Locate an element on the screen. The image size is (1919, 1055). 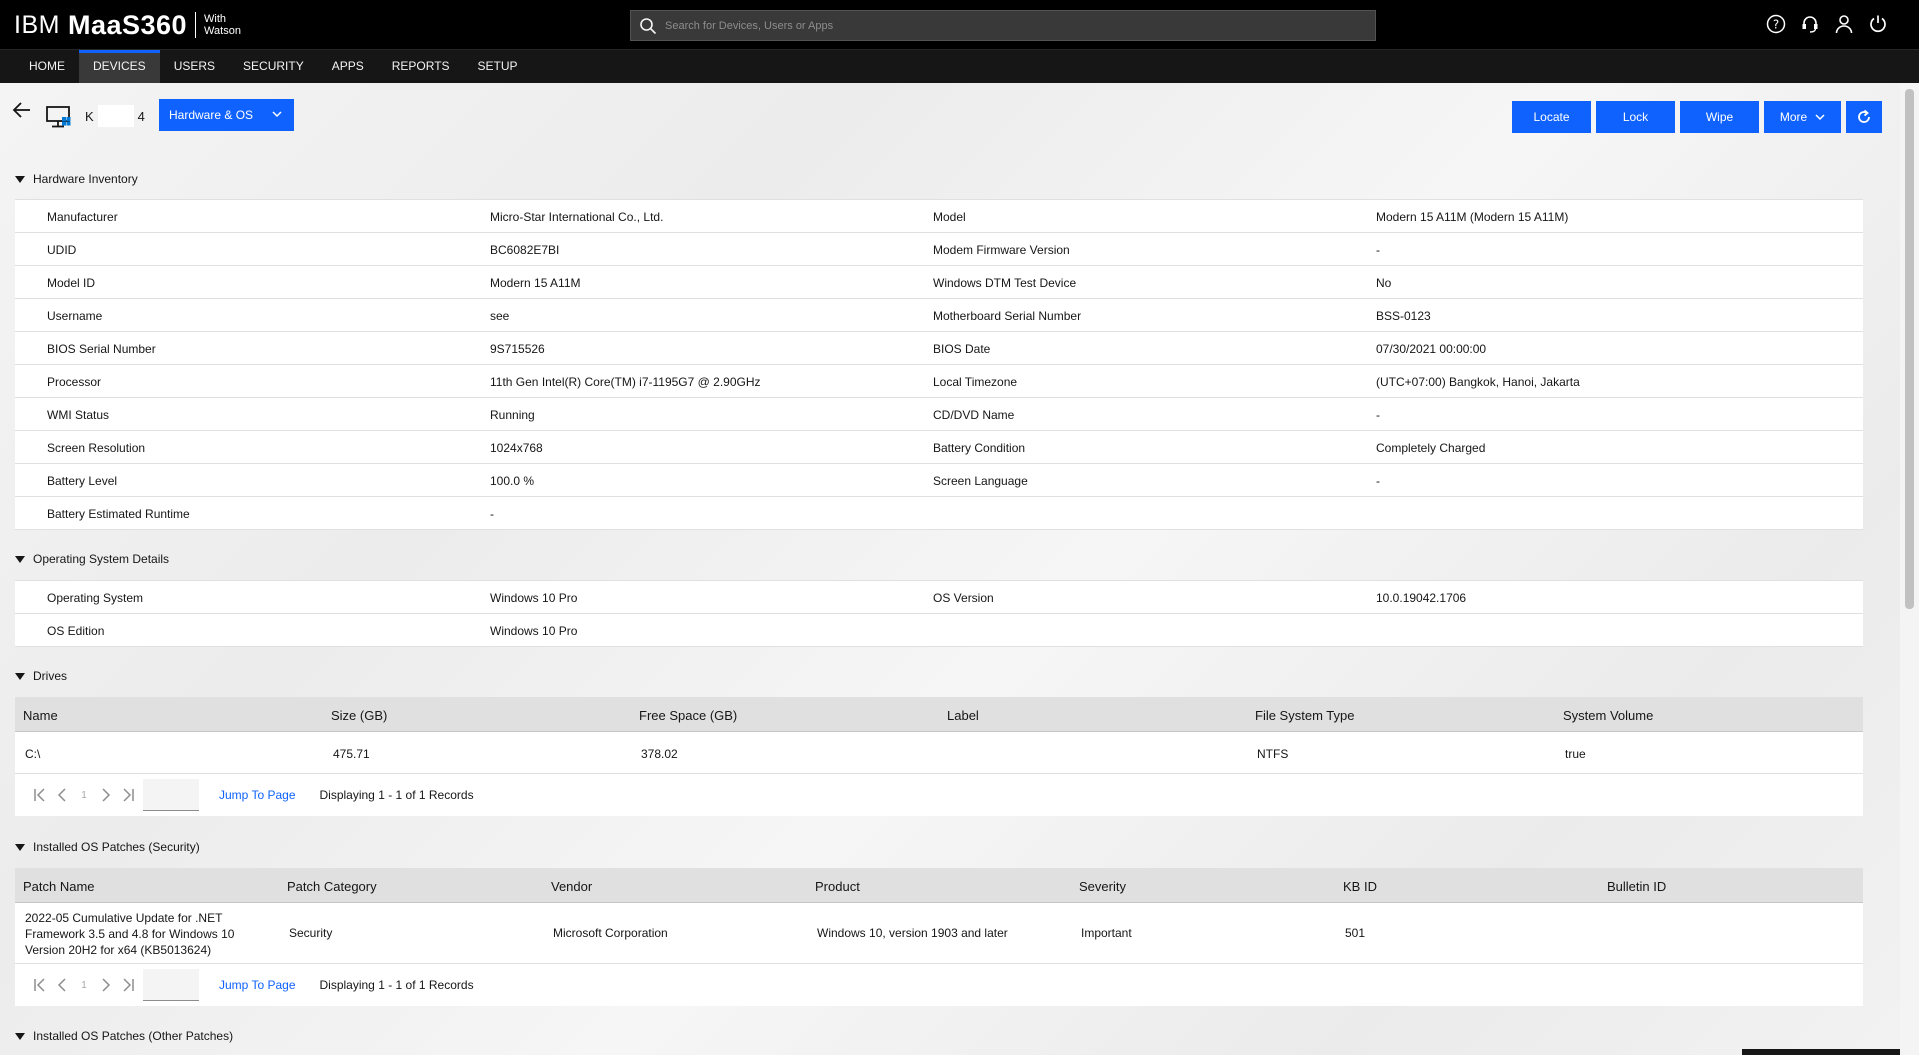
device-name: K 4 is located at coordinates (115, 116).